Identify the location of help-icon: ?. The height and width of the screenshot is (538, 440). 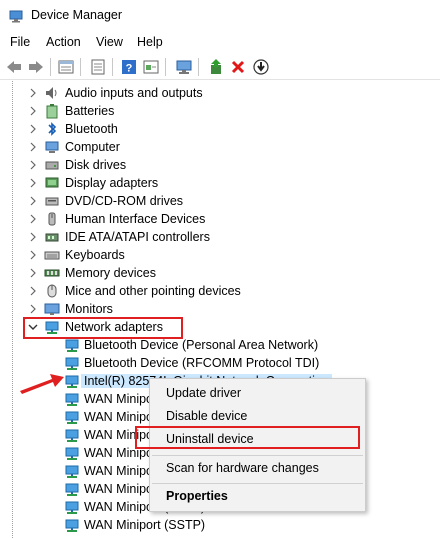
(129, 67).